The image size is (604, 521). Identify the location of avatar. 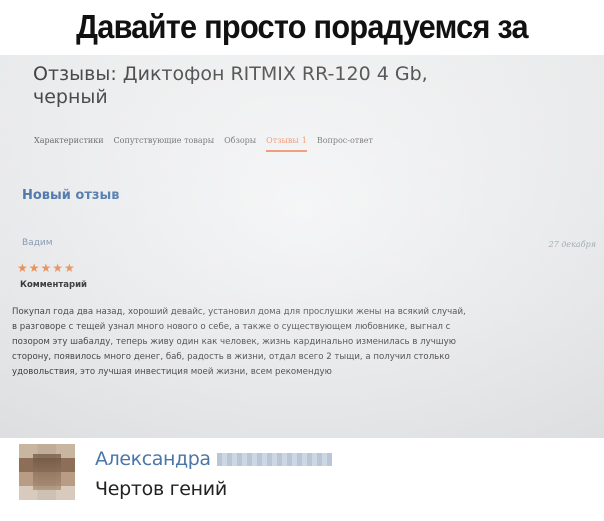
(47, 472).